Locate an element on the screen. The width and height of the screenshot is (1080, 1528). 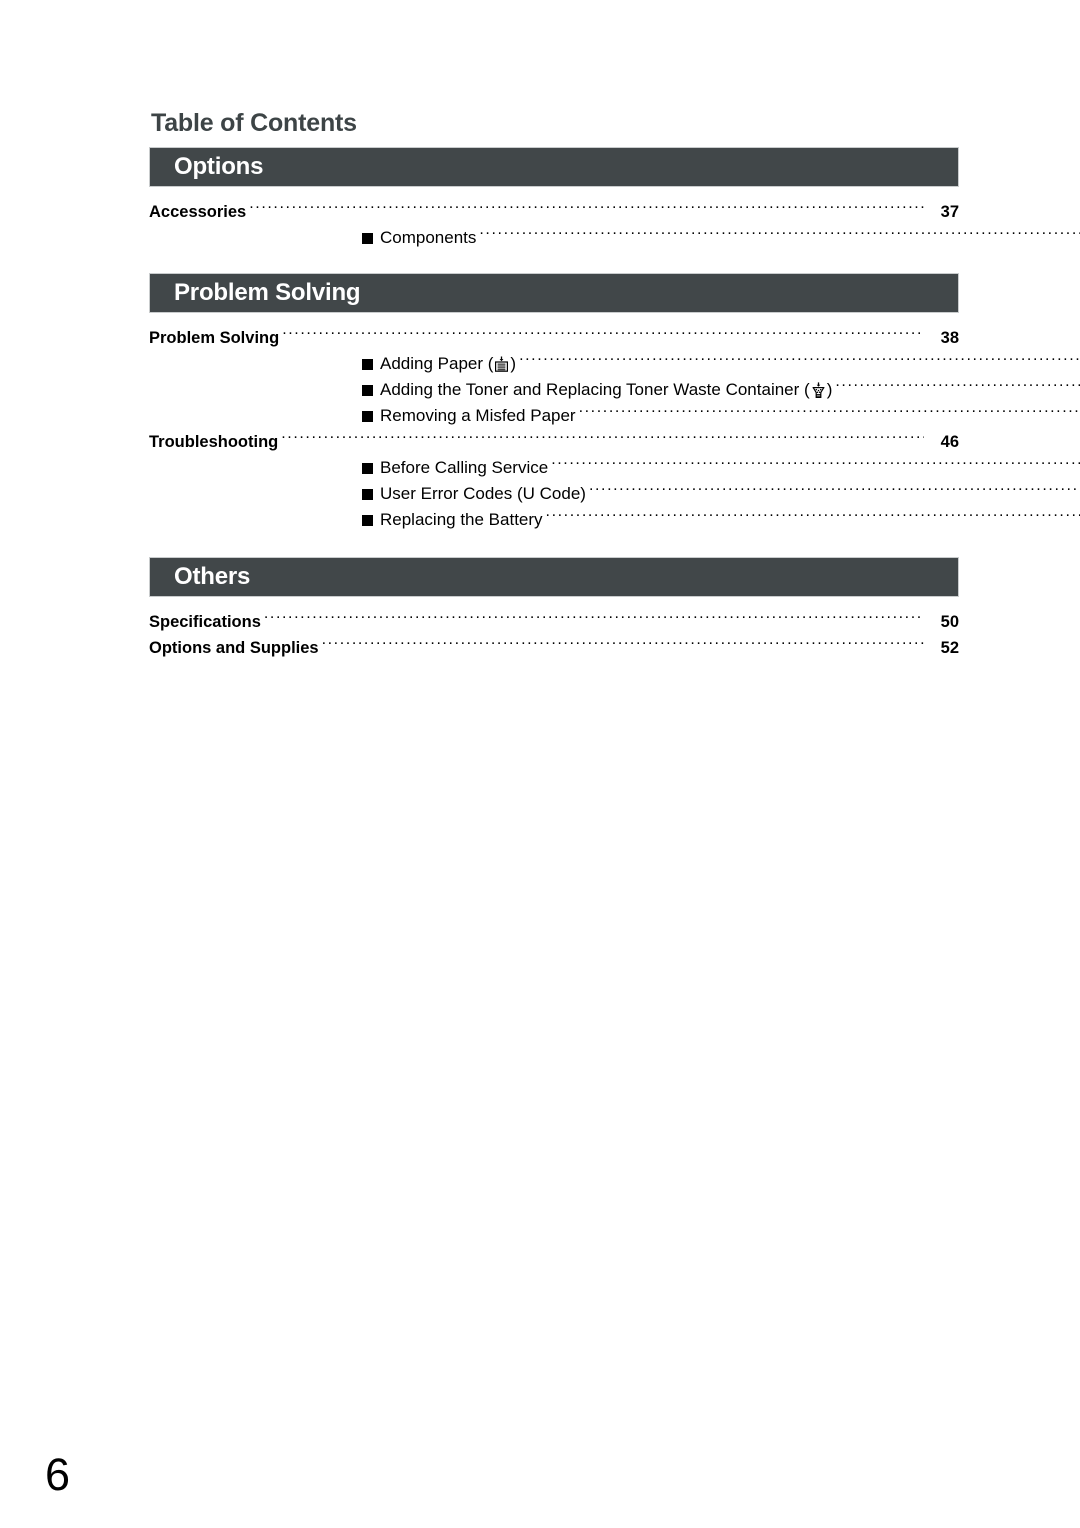
toc-group-options: Accessories 37 Components 37 is located at coordinates (614, 225).